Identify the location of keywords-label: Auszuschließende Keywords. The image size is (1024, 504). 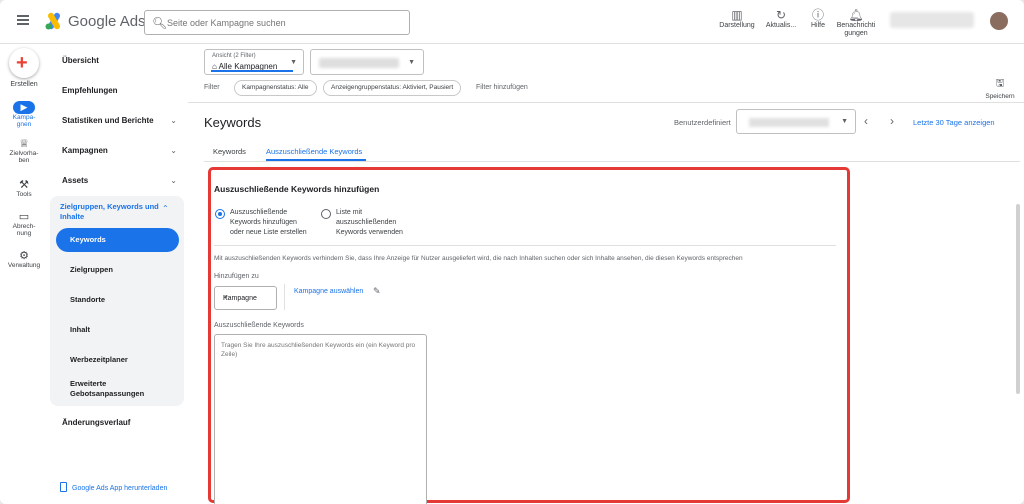
(259, 325).